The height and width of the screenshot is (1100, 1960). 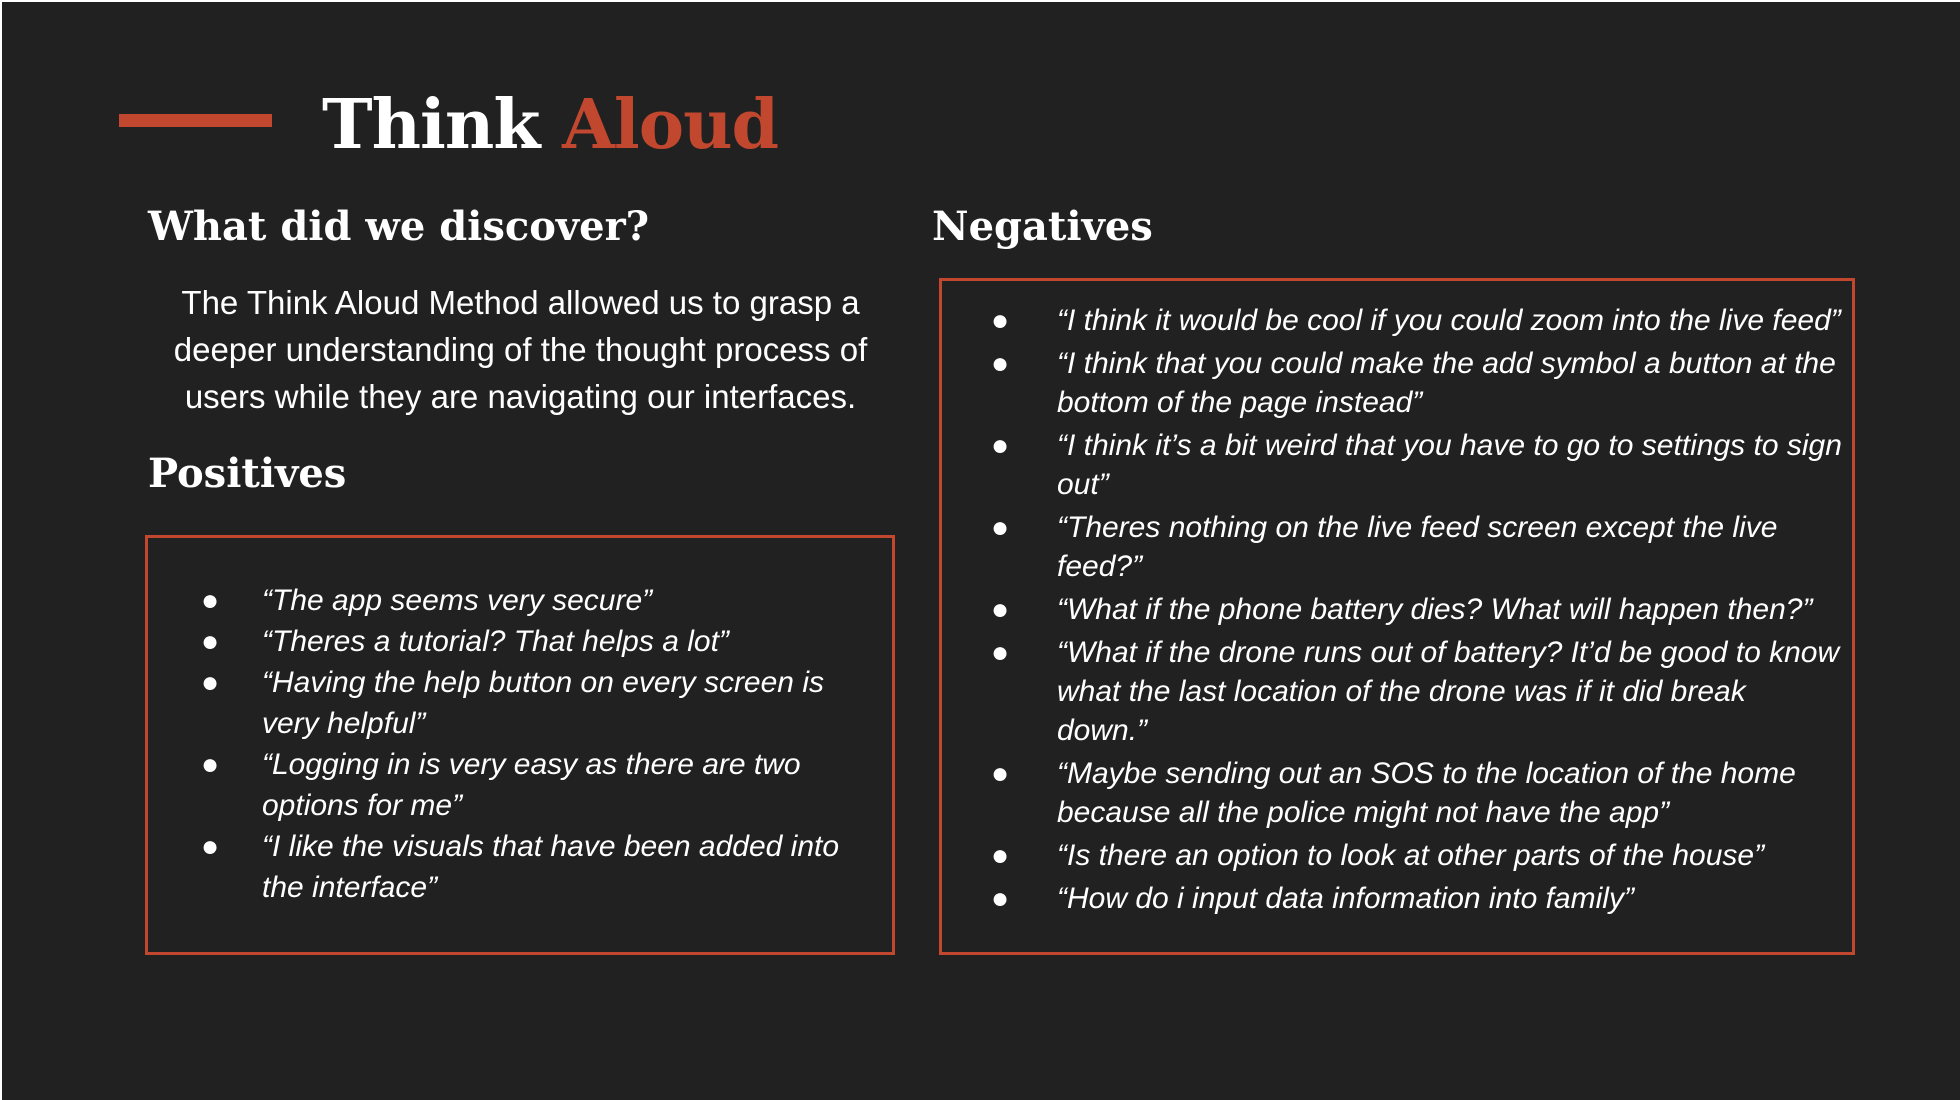 I want to click on positive-item-text: “The app seems very secure”, so click(x=457, y=600).